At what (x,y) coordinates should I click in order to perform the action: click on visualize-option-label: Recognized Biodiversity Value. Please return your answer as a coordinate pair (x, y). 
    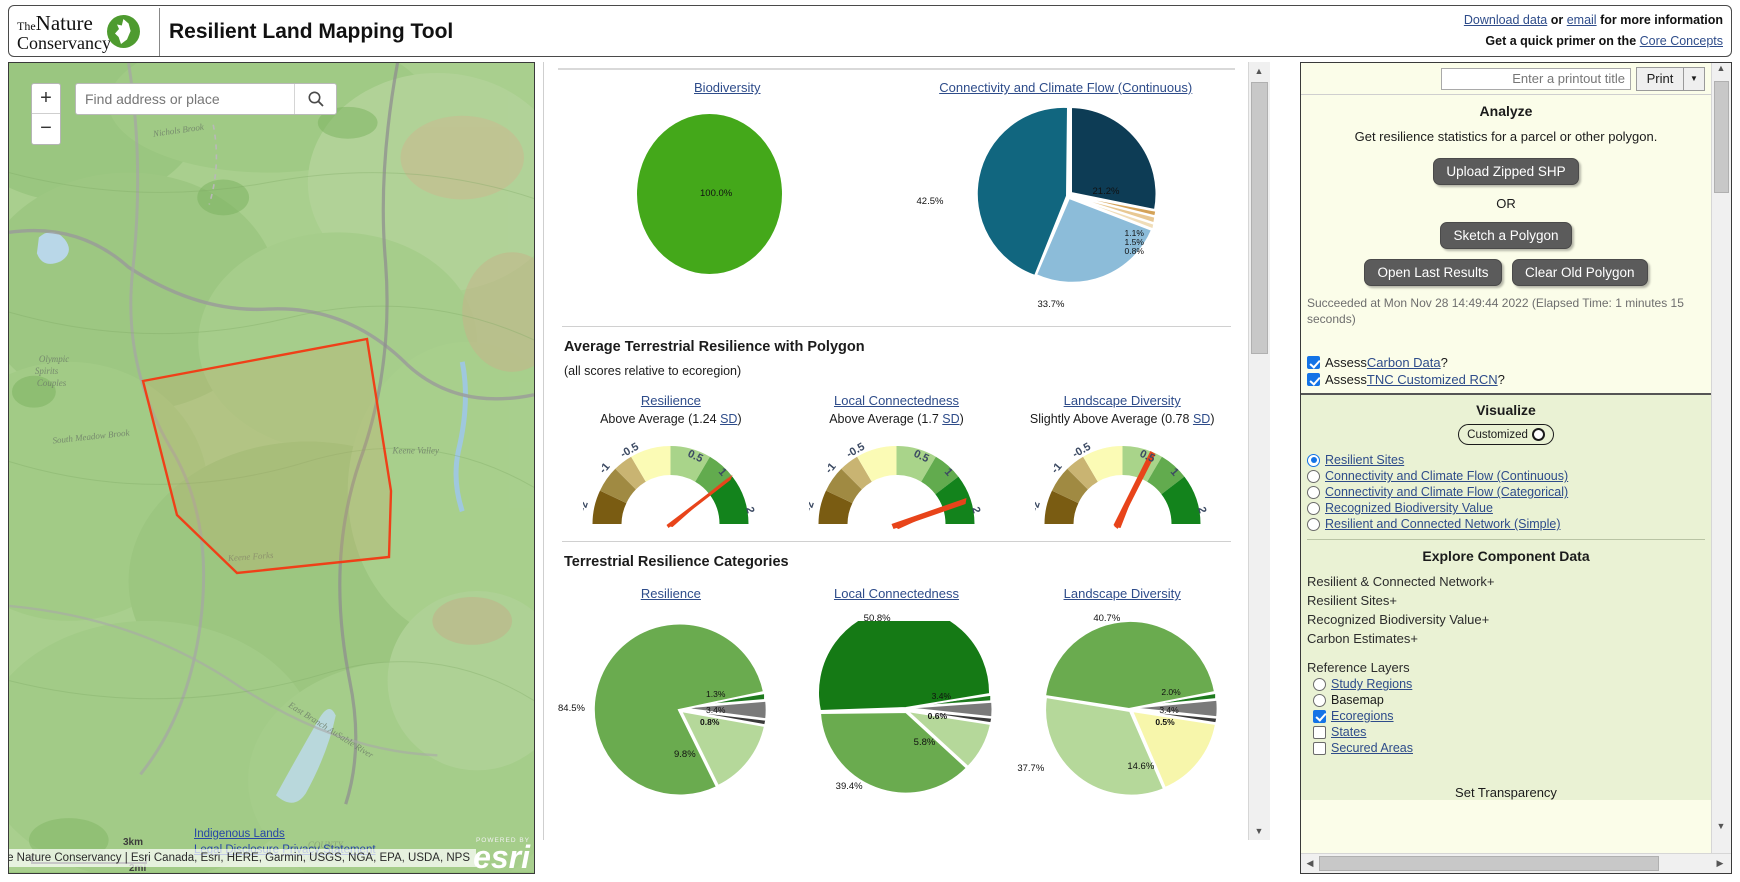
    Looking at the image, I should click on (1409, 508).